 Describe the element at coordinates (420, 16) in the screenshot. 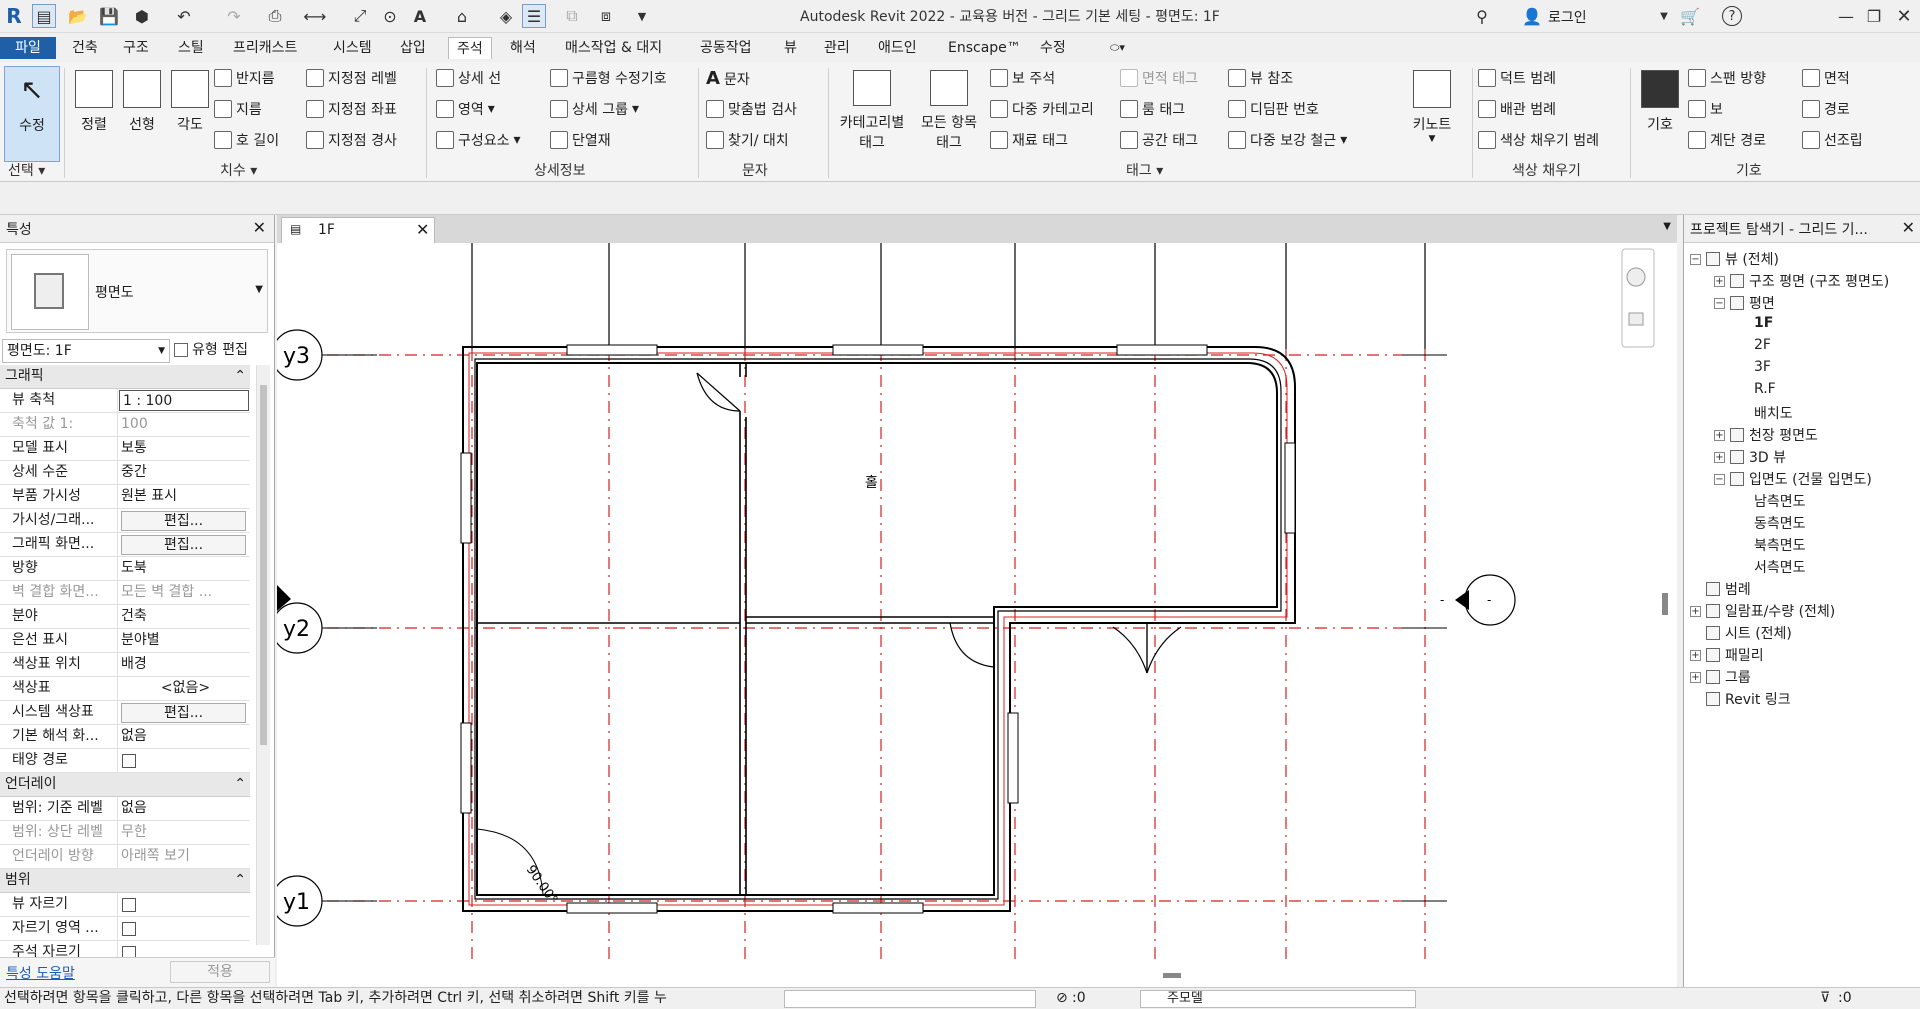

I see `text-icon: A` at that location.